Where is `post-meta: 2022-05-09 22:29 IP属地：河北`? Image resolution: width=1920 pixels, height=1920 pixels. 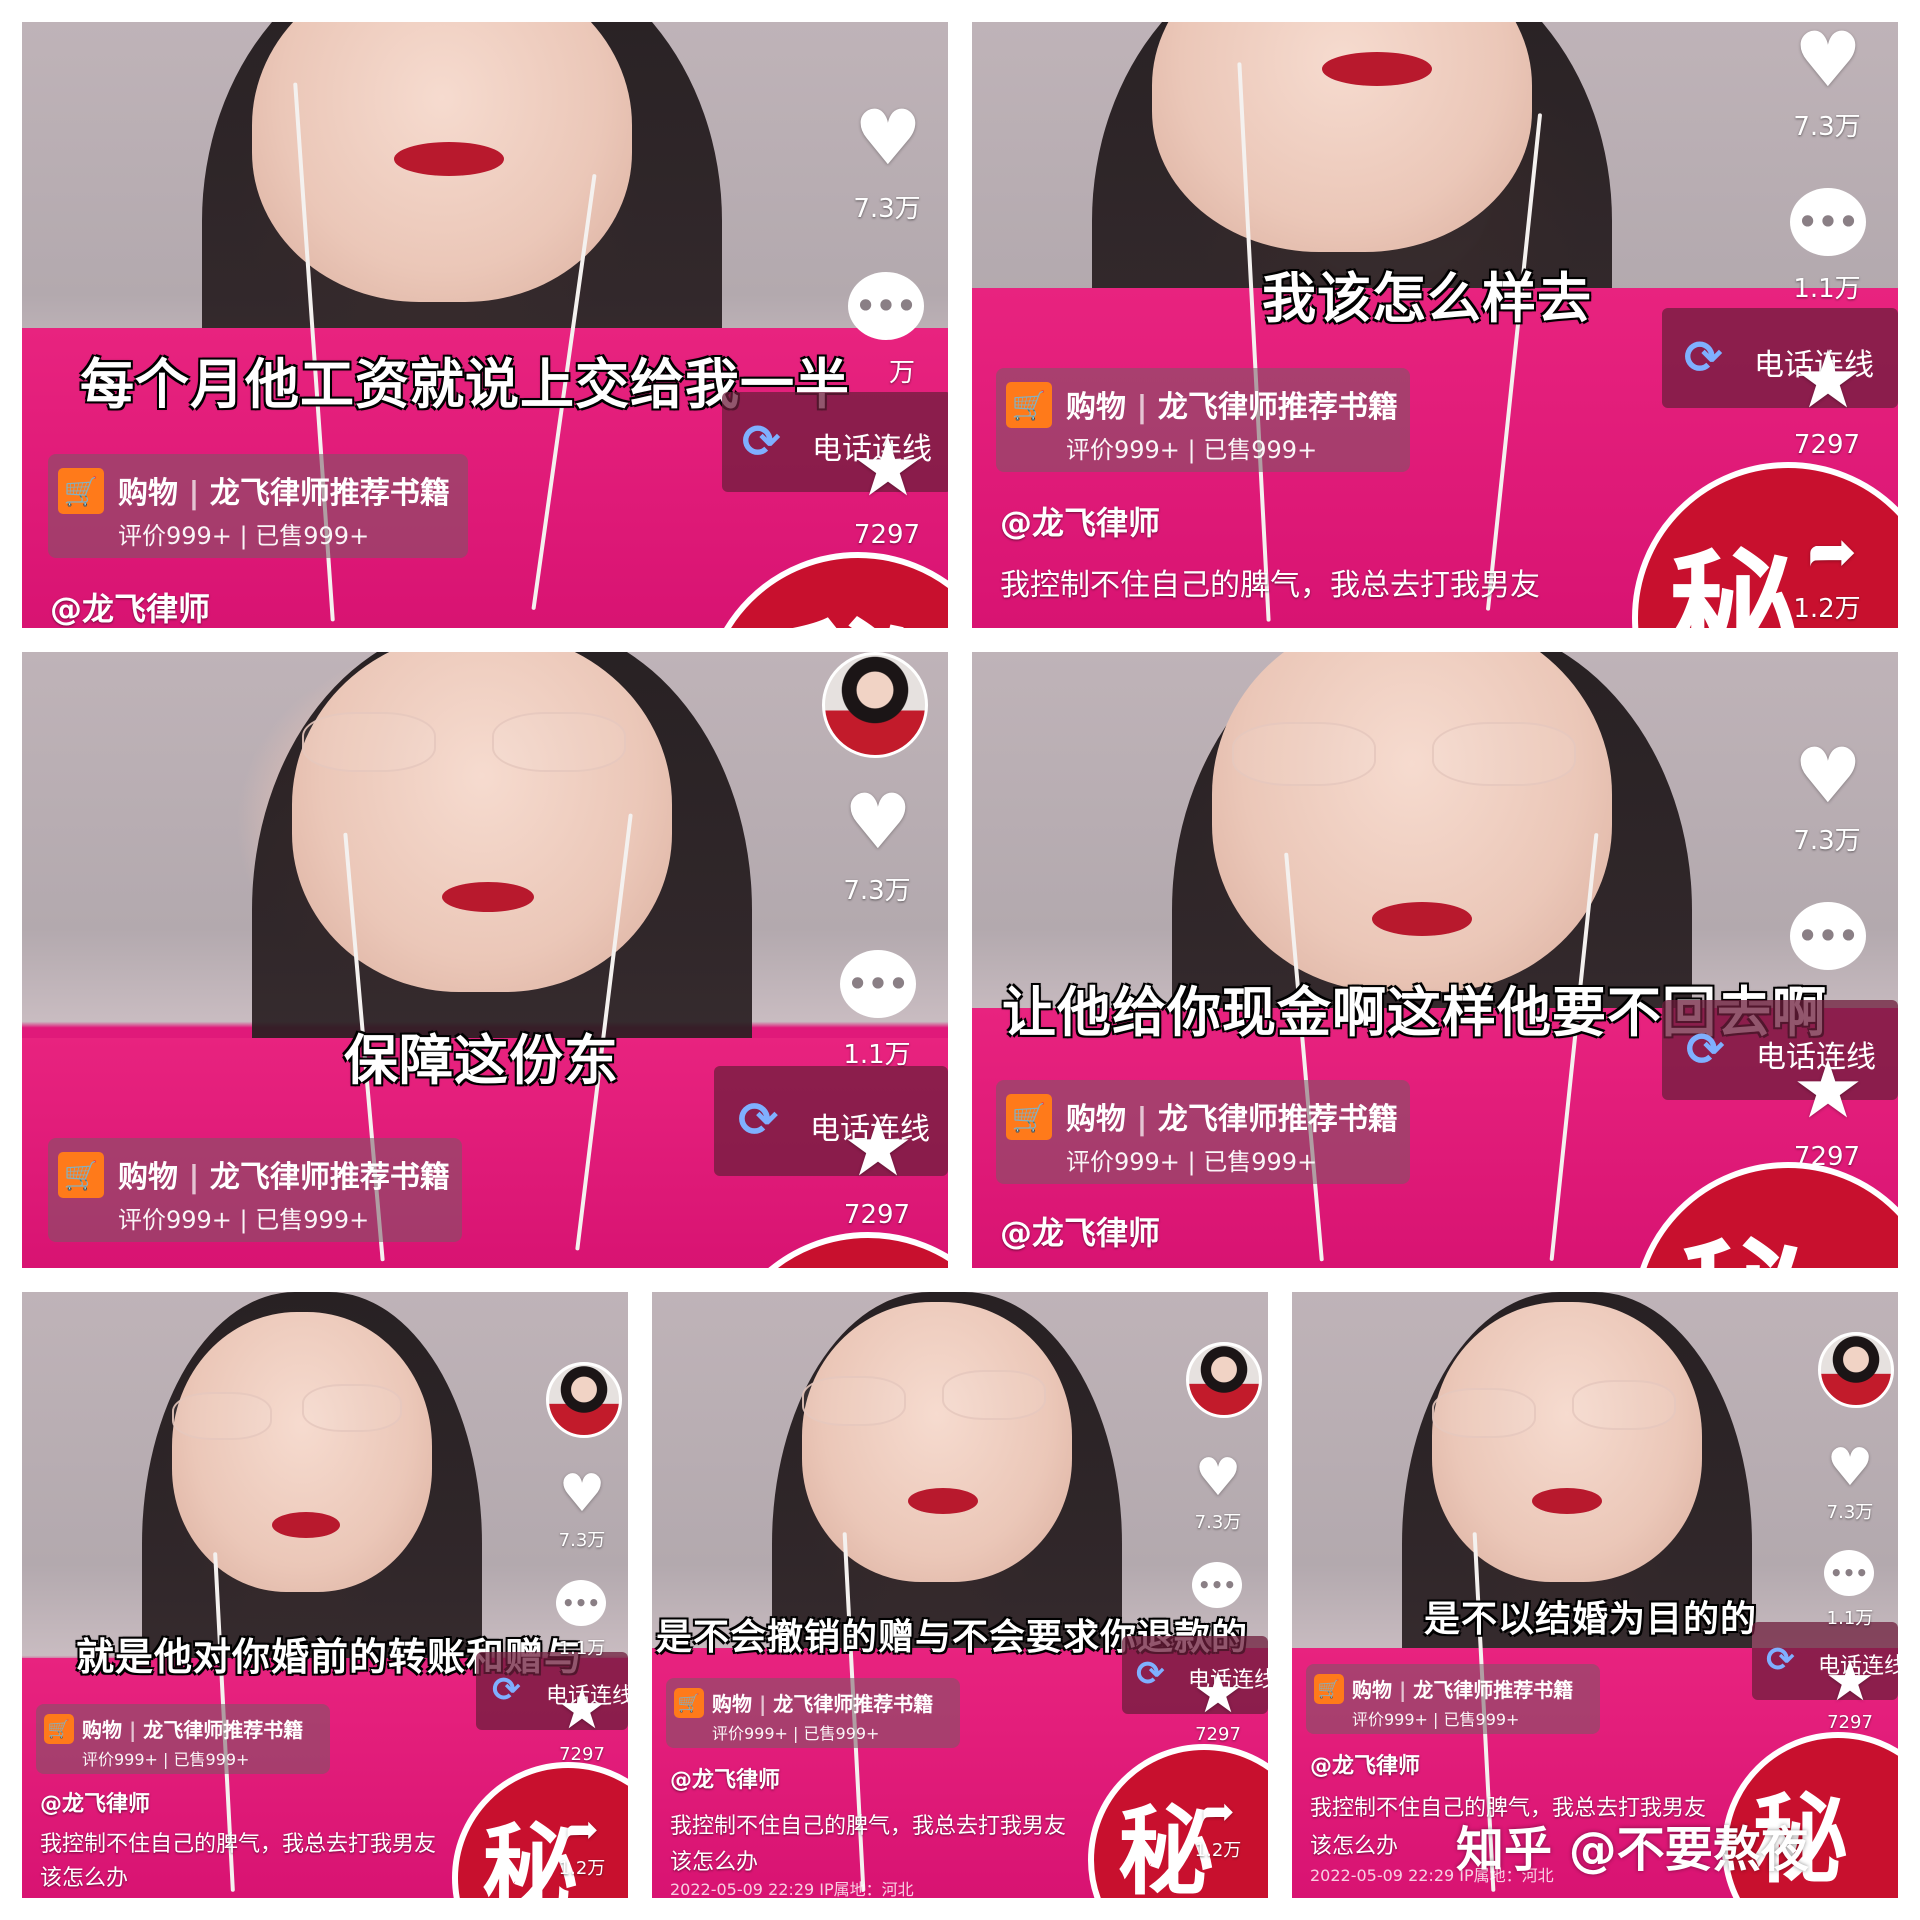 post-meta: 2022-05-09 22:29 IP属地：河北 is located at coordinates (792, 1889).